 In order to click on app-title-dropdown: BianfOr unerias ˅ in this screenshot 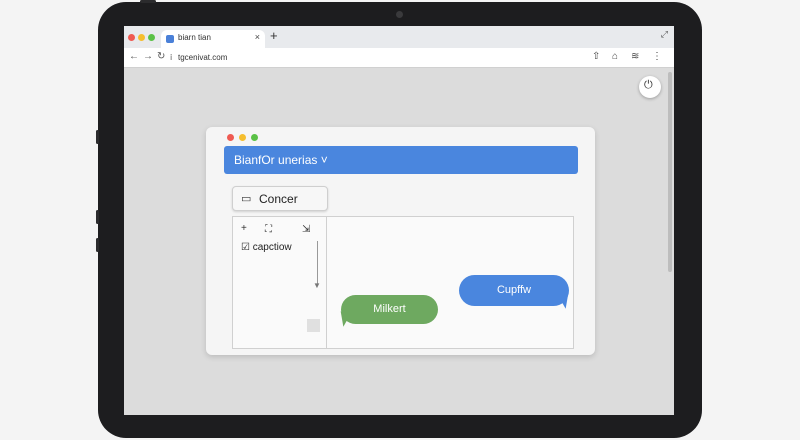, I will do `click(401, 160)`.